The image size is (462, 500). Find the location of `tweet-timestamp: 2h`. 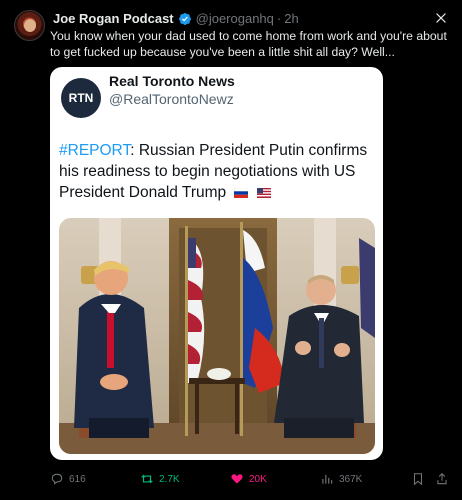

tweet-timestamp: 2h is located at coordinates (291, 18).